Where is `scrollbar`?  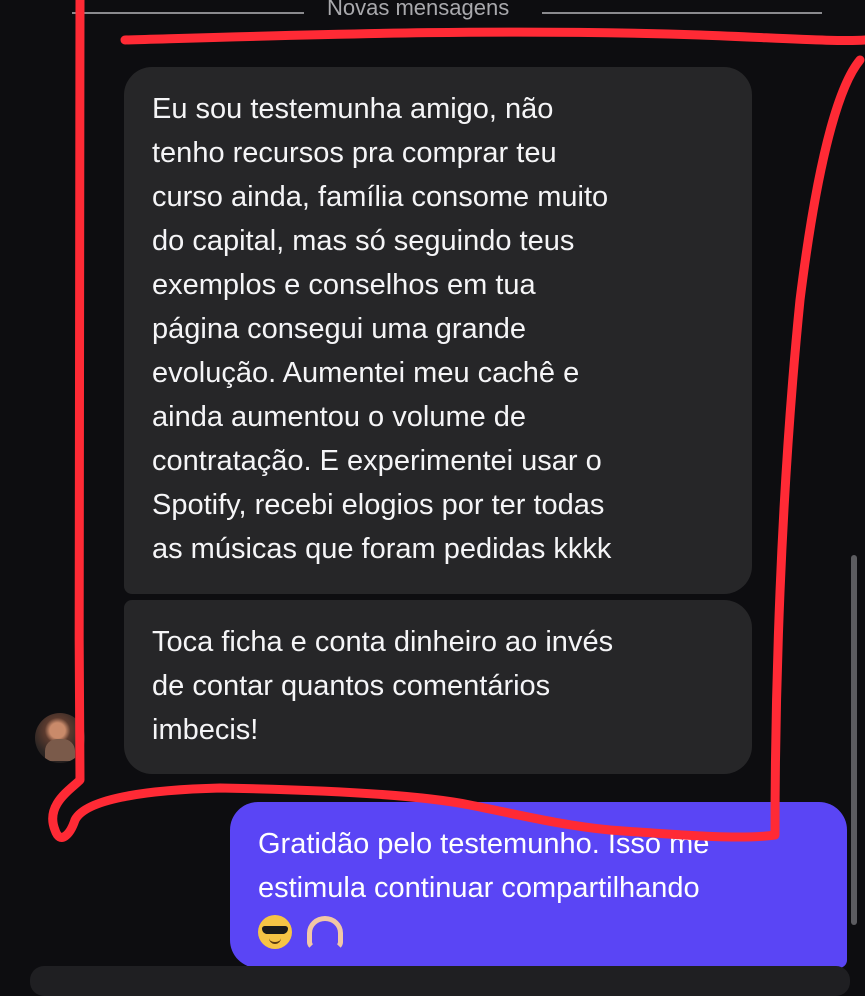
scrollbar is located at coordinates (854, 740).